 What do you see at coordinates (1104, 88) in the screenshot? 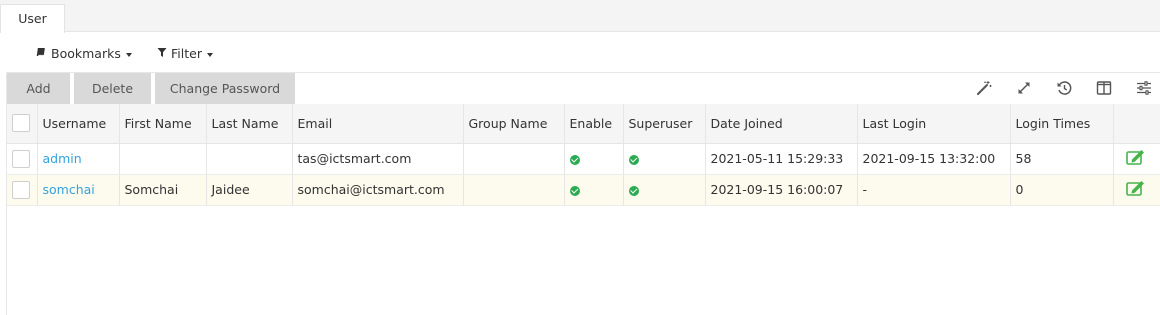
I see `columns-icon` at bounding box center [1104, 88].